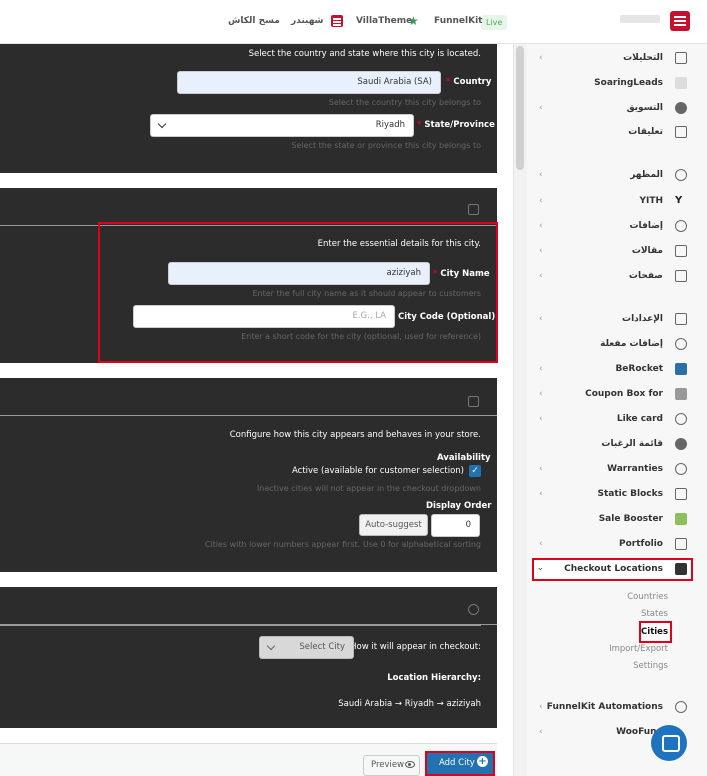 This screenshot has height=776, width=707. I want to click on auto-suggest-button: Auto-suggest, so click(393, 525).